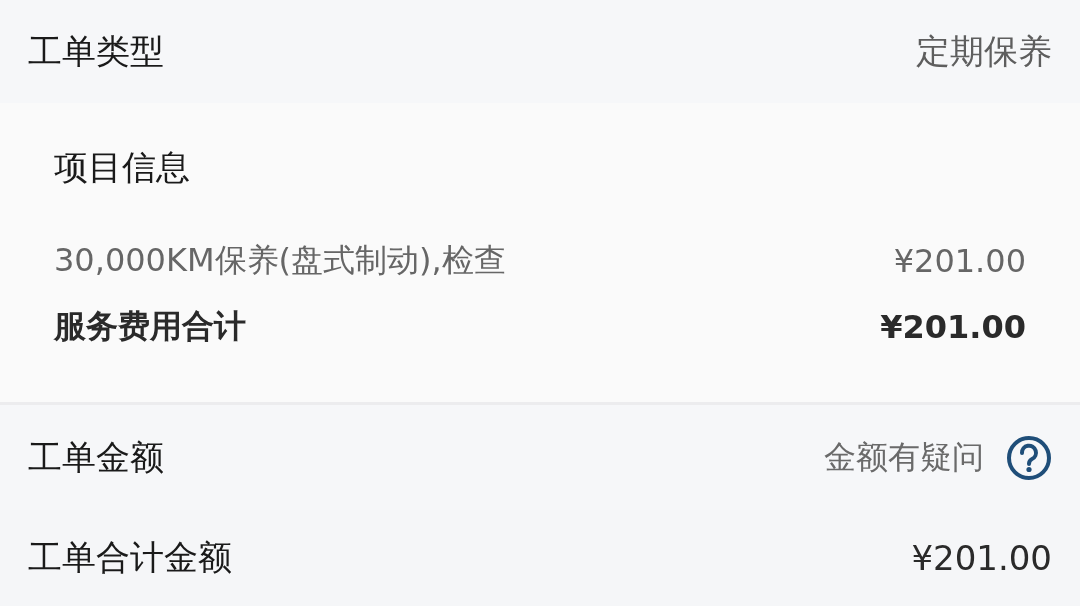 The height and width of the screenshot is (606, 1080). Describe the element at coordinates (122, 167) in the screenshot. I see `section-title: 项目信息` at that location.